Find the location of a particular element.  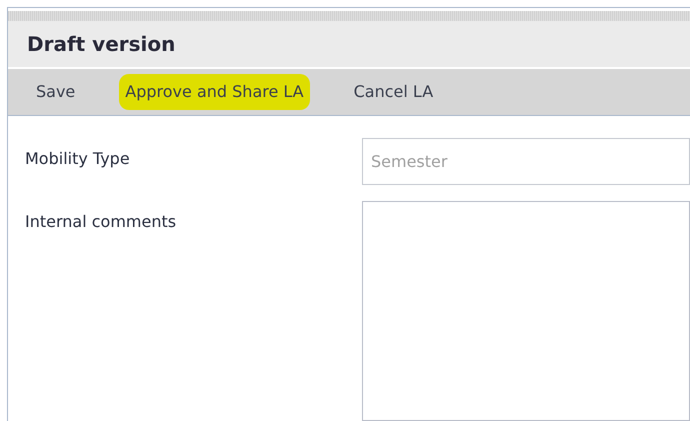

field-label: Mobility Type is located at coordinates (77, 159).